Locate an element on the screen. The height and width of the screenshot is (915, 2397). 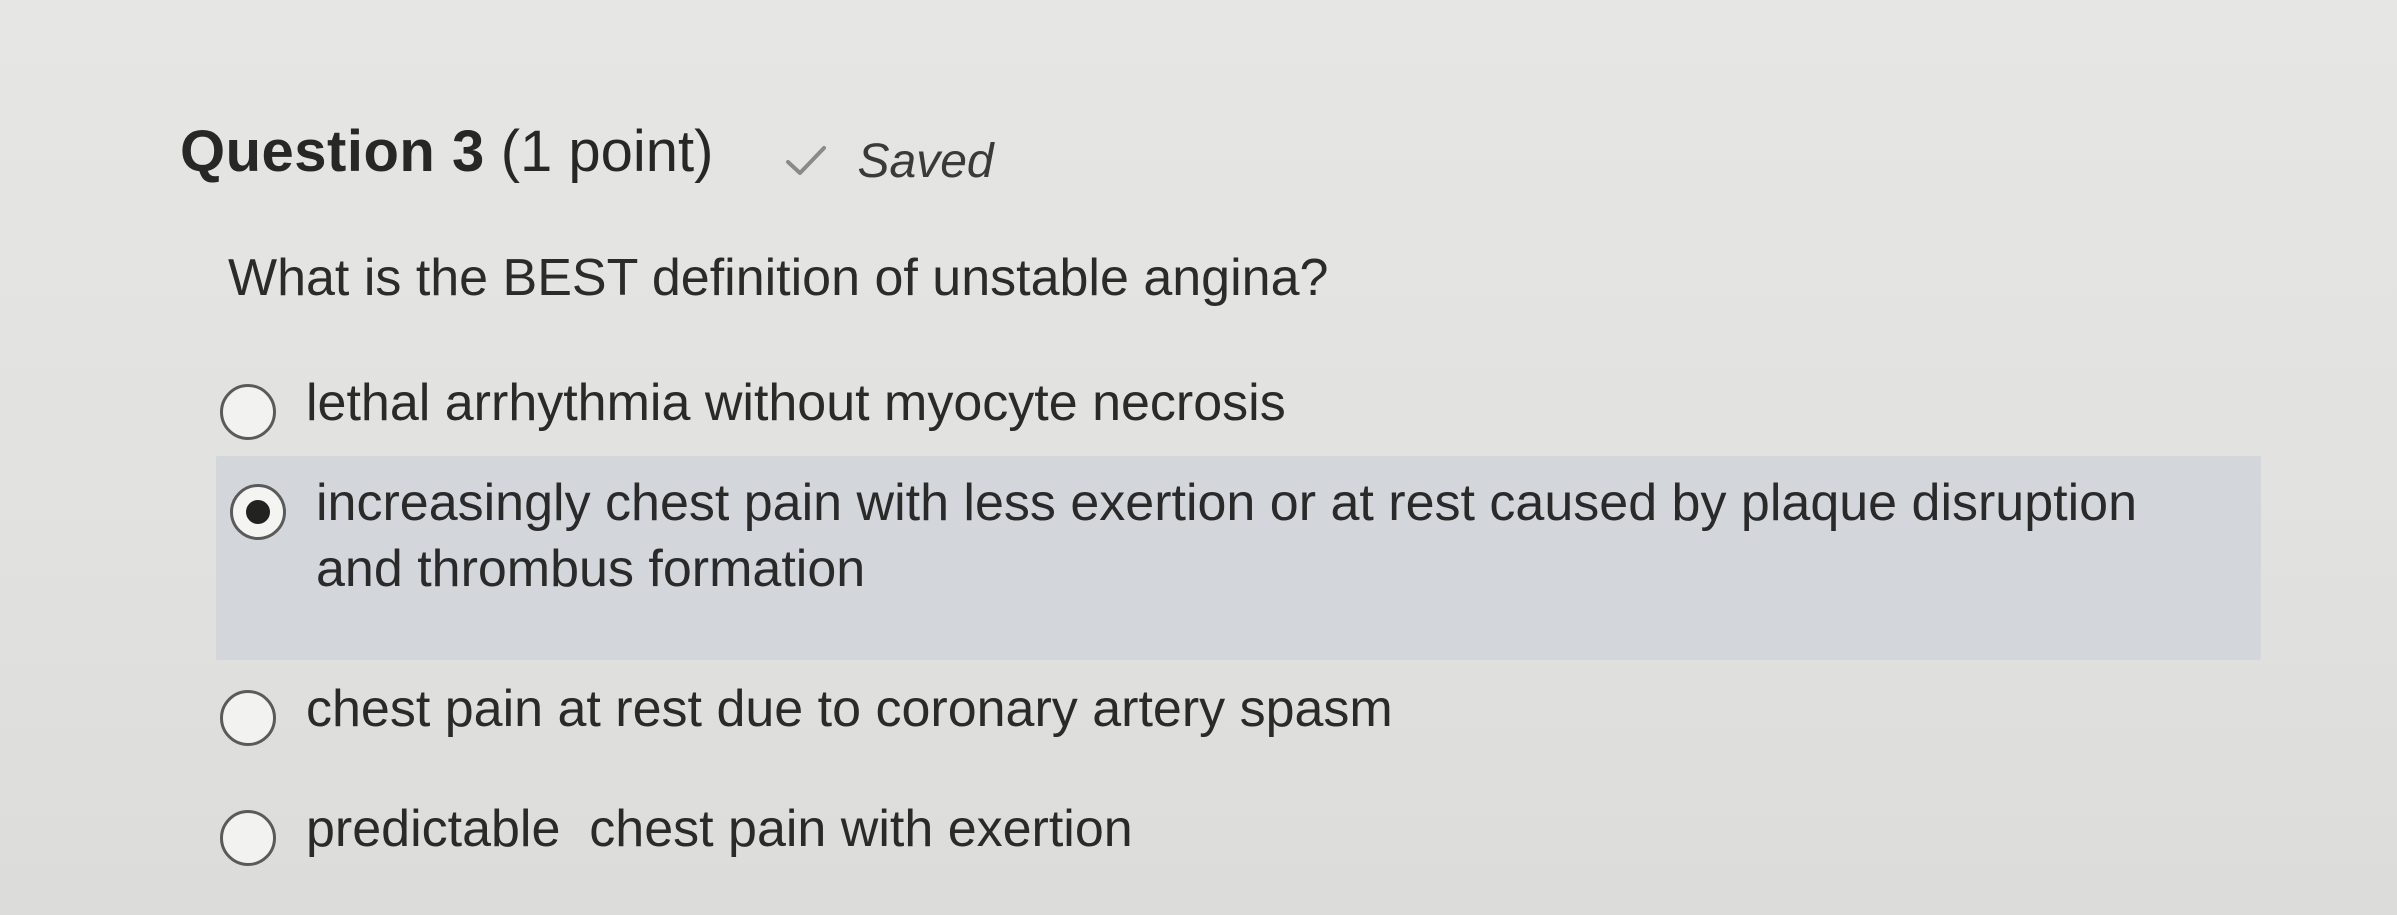
question-points: (1 point) is located at coordinates (607, 151).